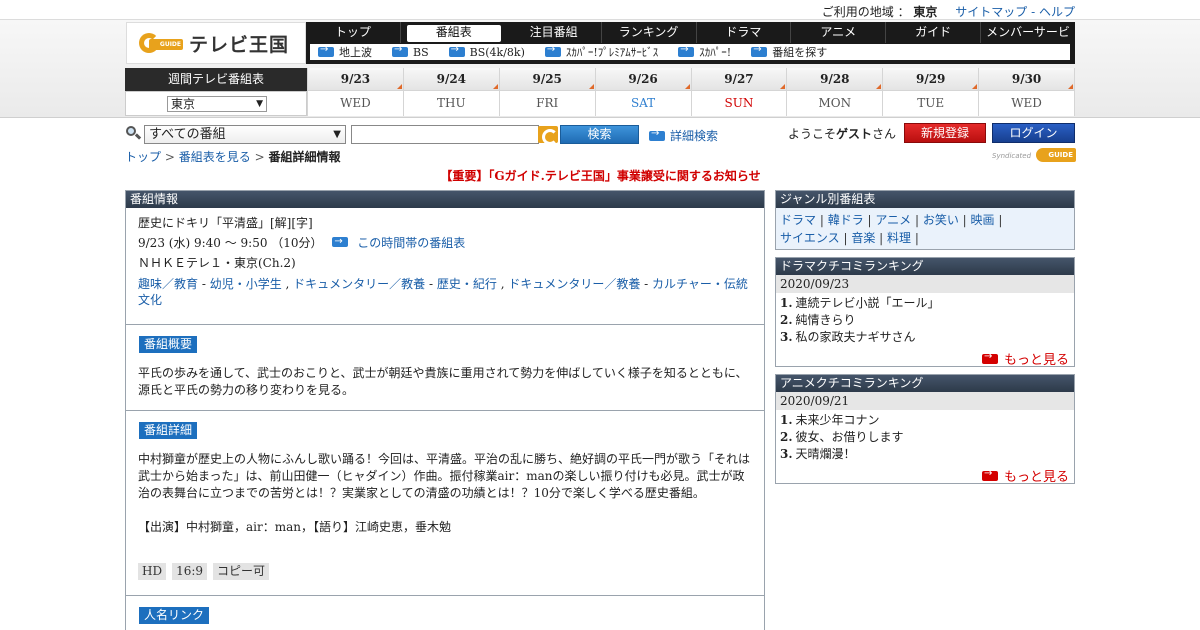  What do you see at coordinates (983, 220) in the screenshot?
I see `sidebar-genre-link: 映画` at bounding box center [983, 220].